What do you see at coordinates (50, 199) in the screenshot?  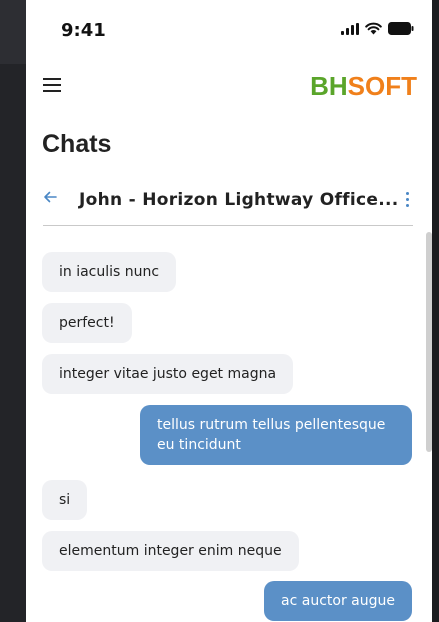 I see `back-arrow-icon` at bounding box center [50, 199].